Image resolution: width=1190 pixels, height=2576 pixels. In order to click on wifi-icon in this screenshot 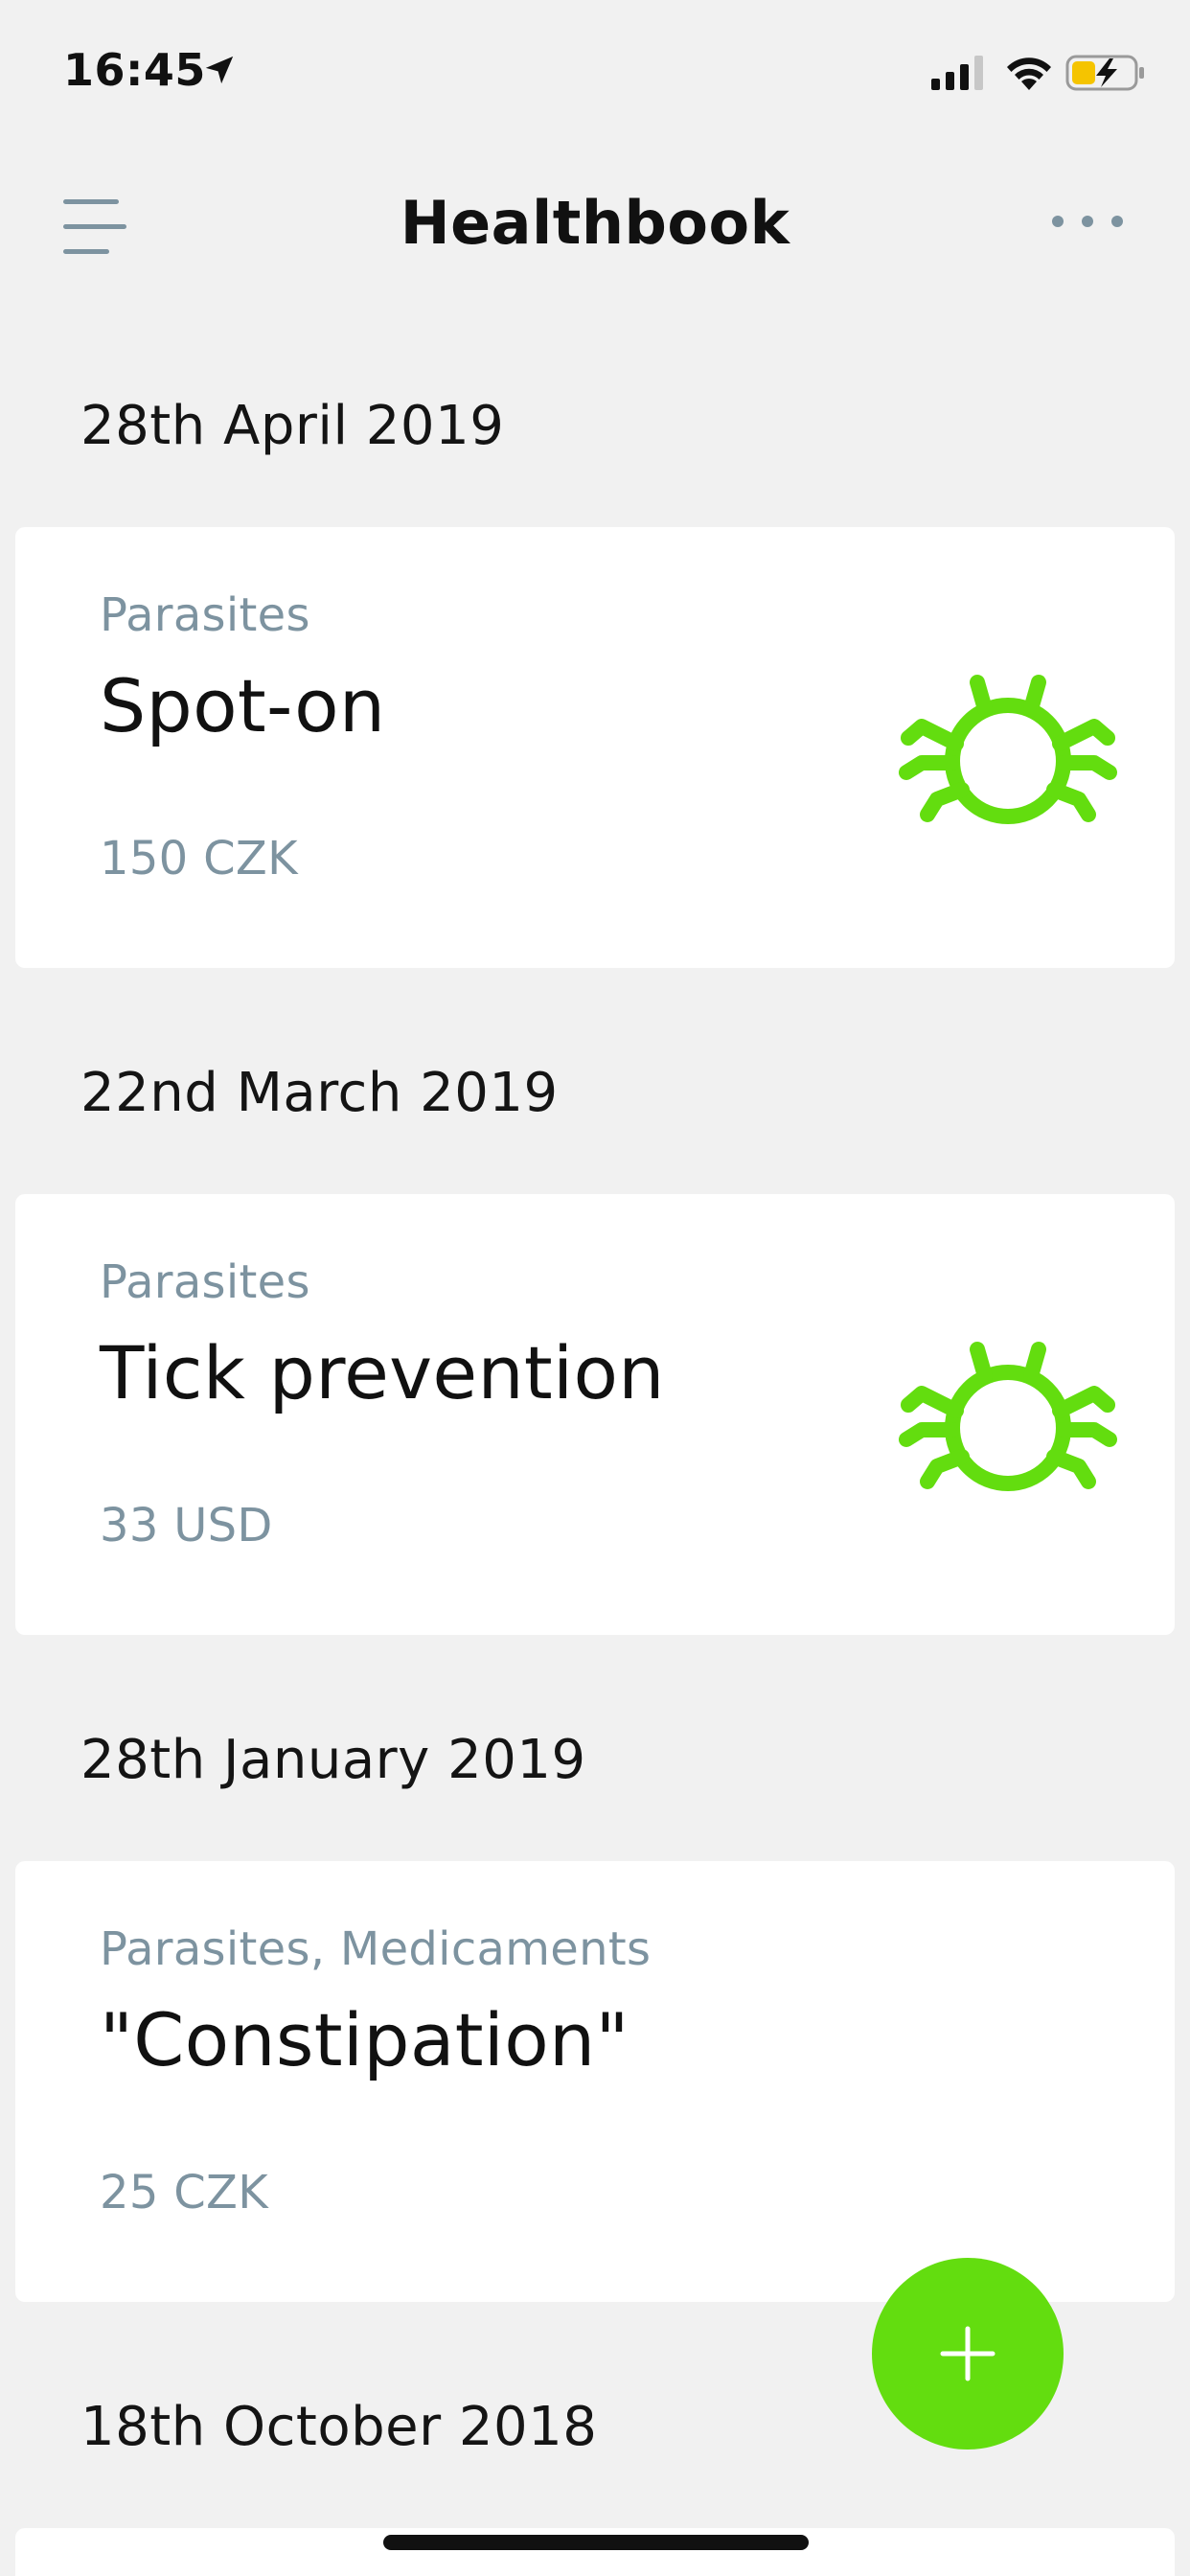, I will do `click(1029, 74)`.